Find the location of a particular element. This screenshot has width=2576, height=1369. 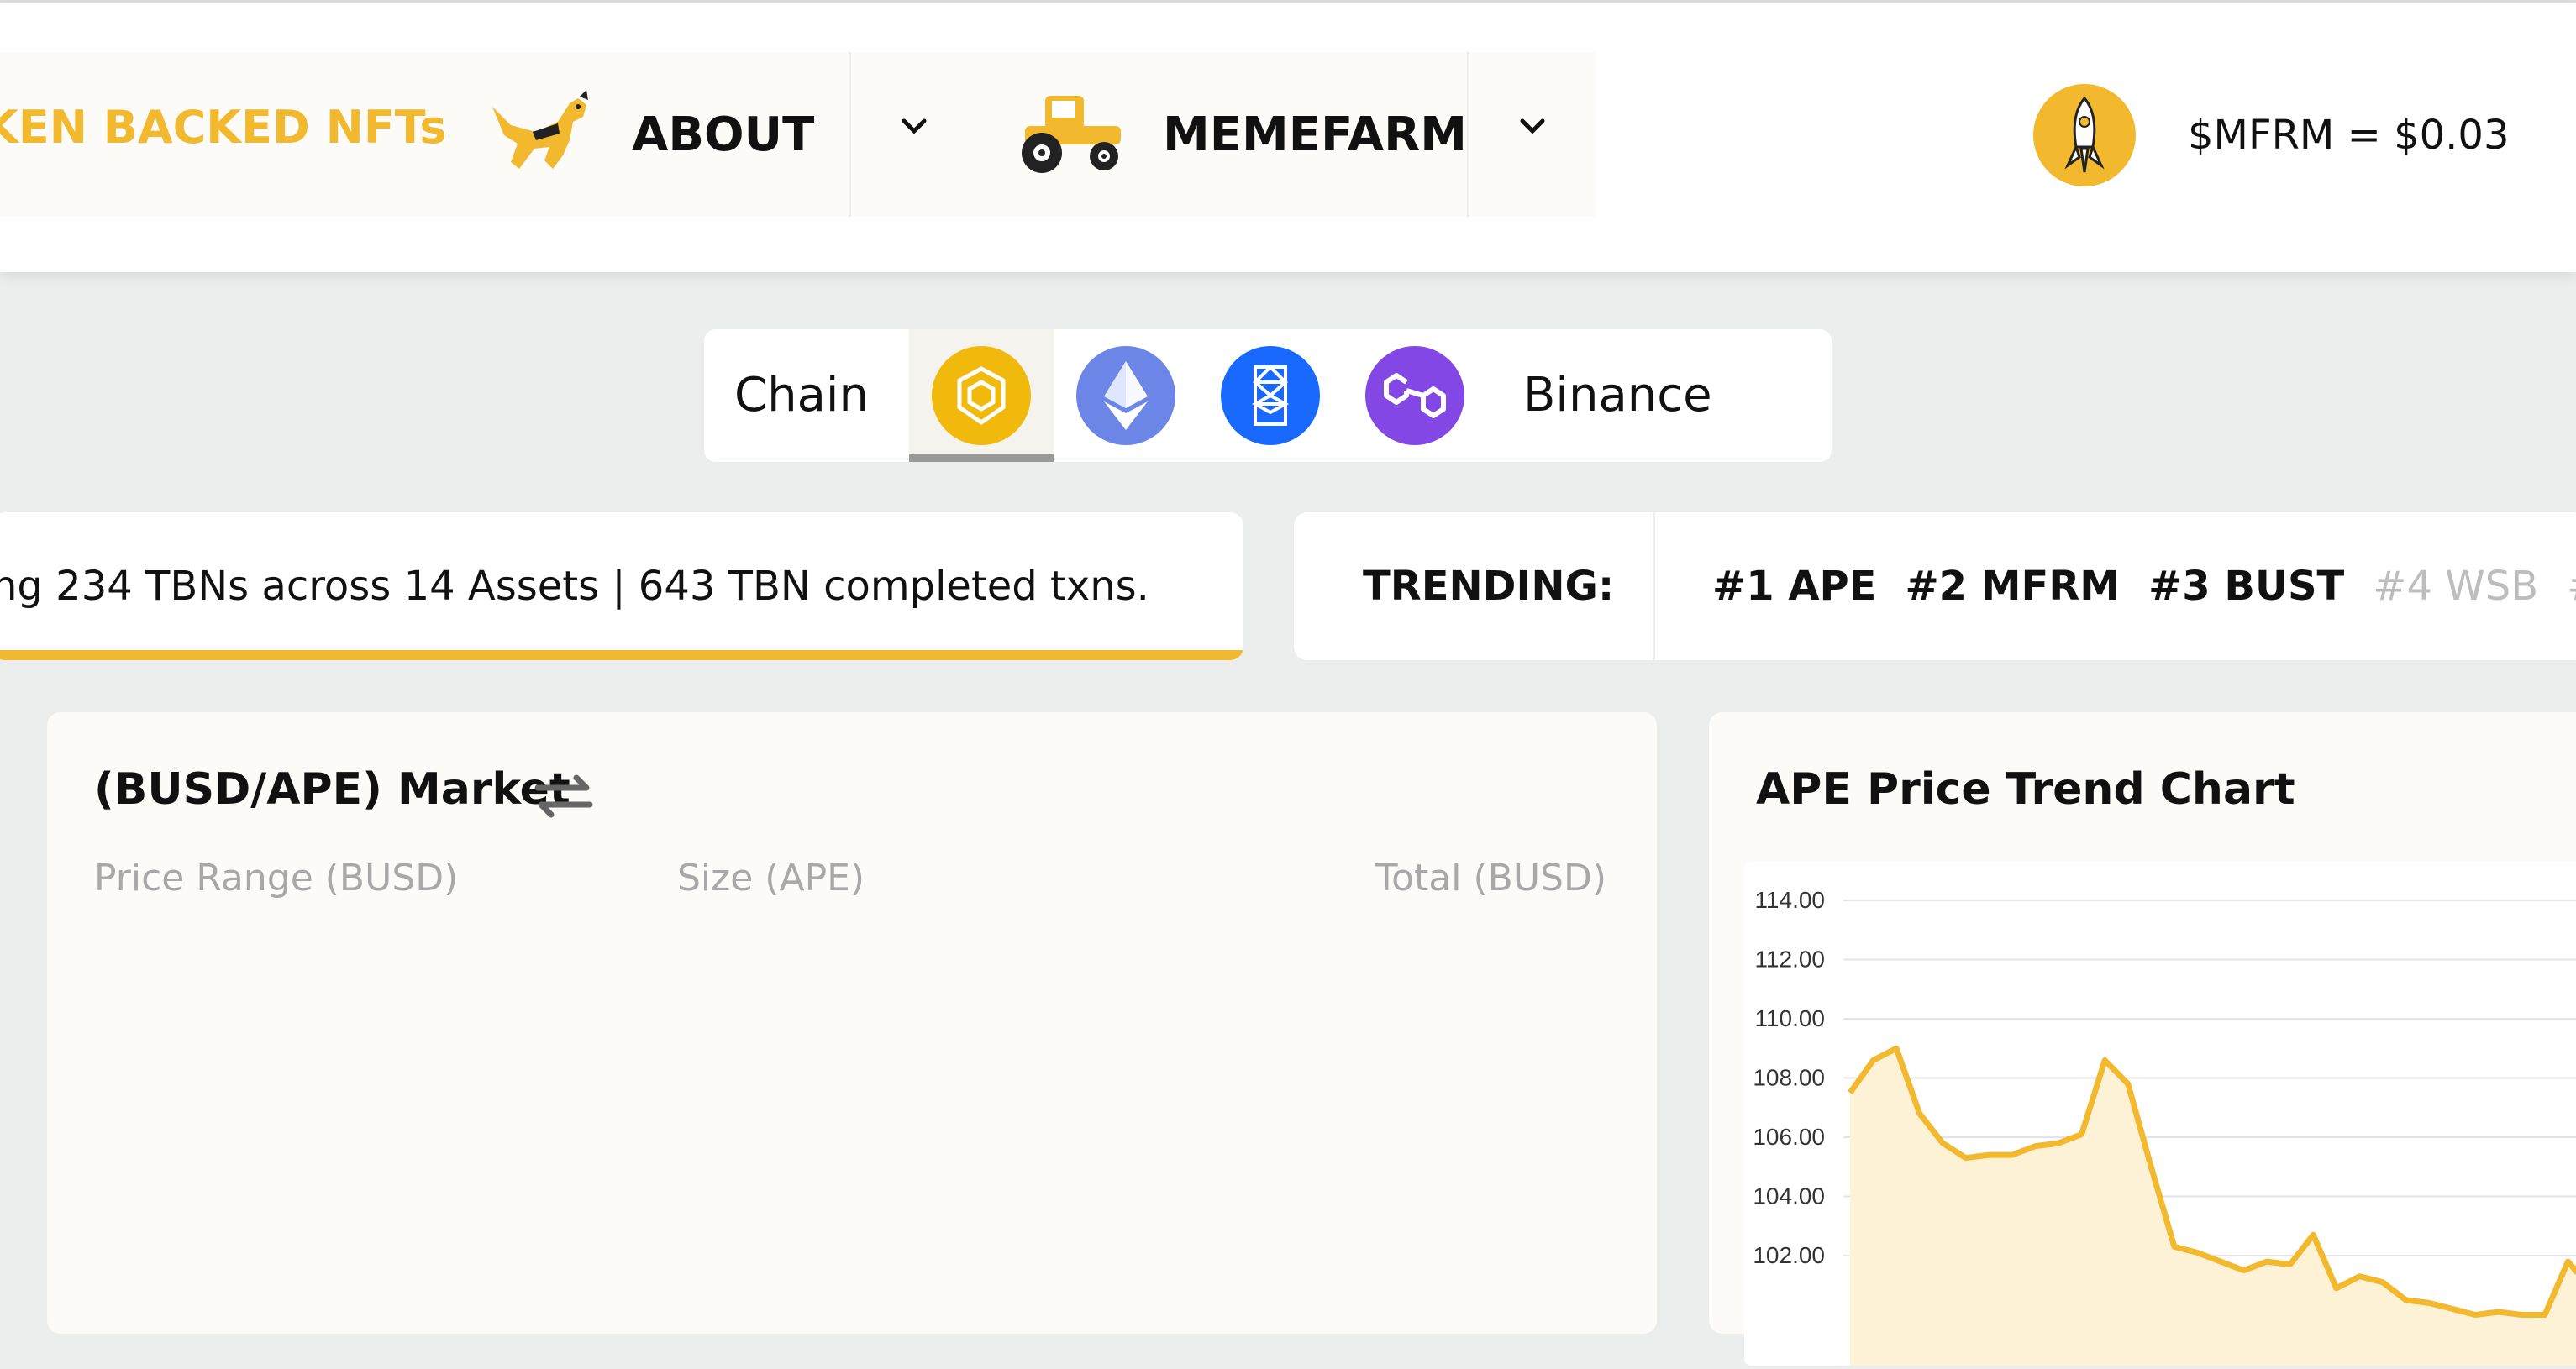

column-header-size: Size (APE) is located at coordinates (771, 878).